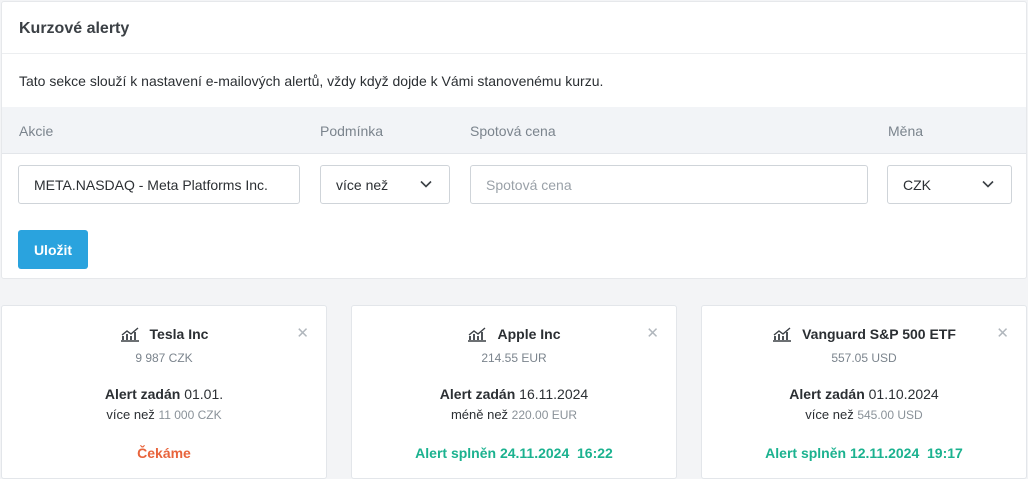  I want to click on currency-select: CZK, so click(949, 184).